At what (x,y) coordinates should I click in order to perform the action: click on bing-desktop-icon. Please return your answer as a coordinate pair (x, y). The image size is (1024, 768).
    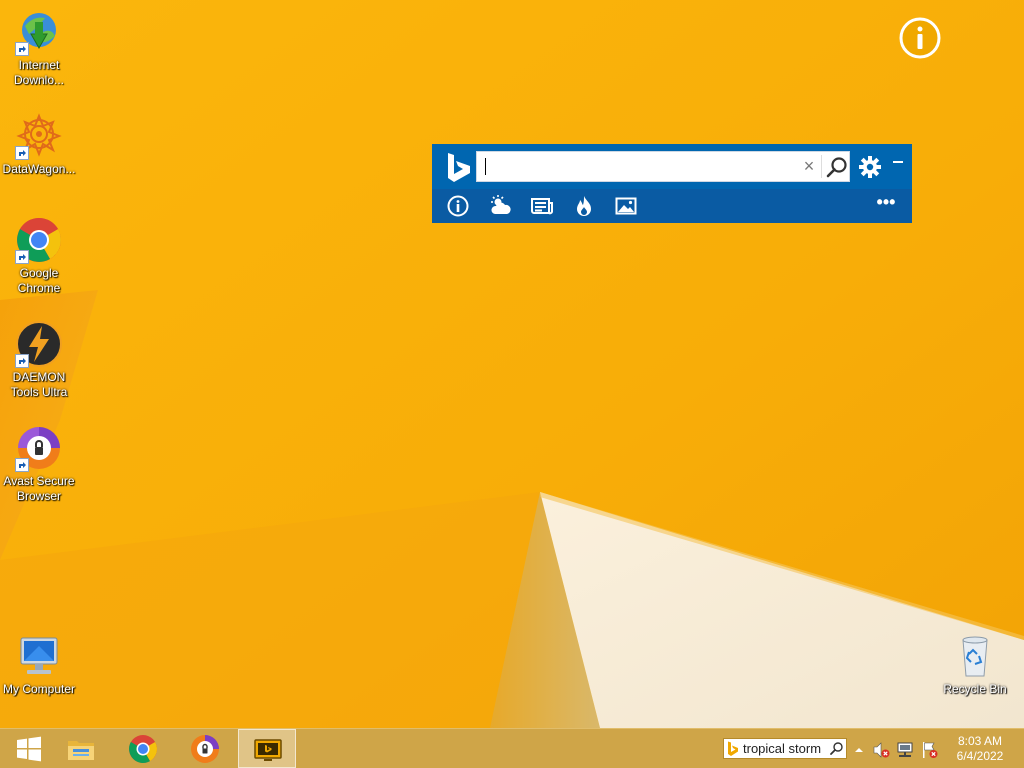
    Looking at the image, I should click on (268, 750).